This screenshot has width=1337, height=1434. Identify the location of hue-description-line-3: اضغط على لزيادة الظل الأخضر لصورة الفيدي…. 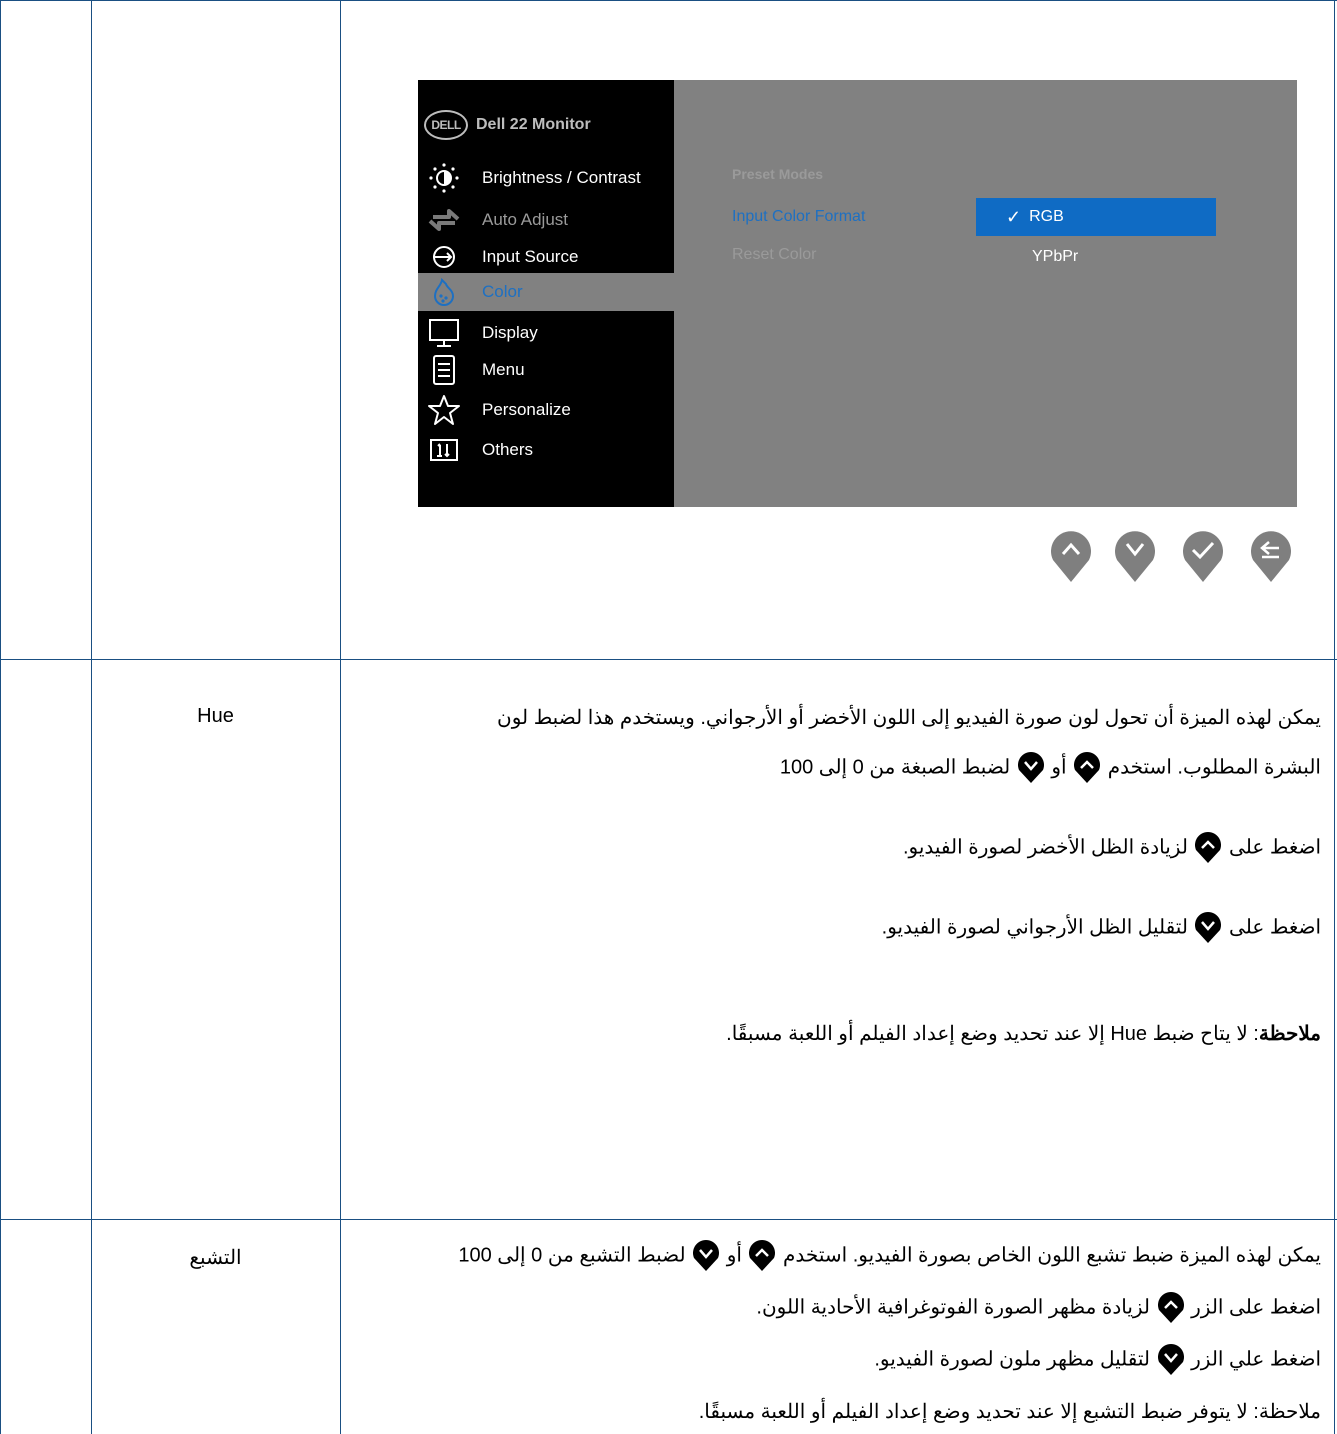
(841, 848).